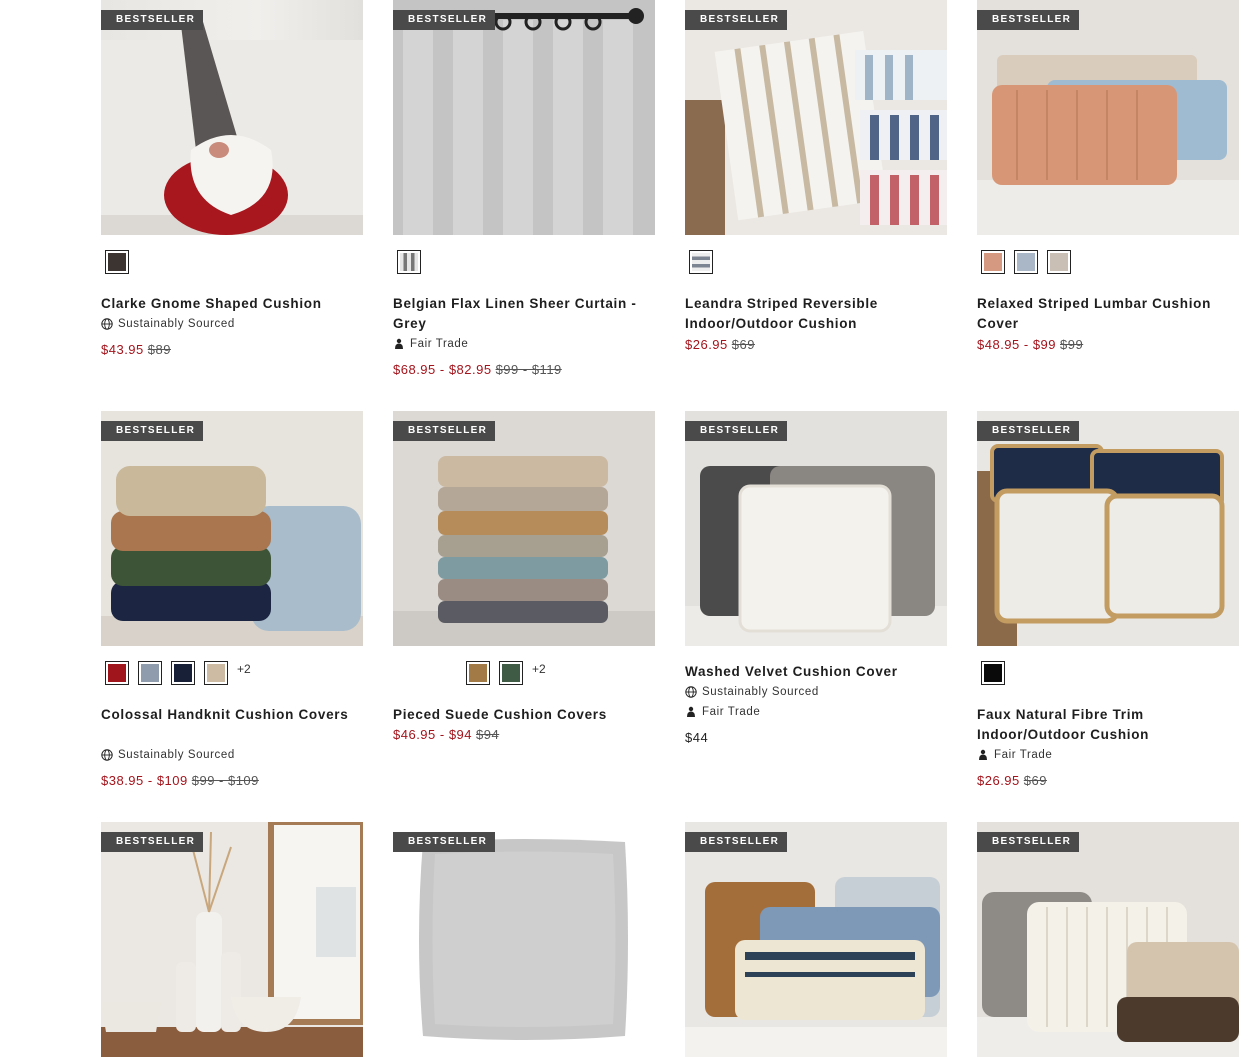  What do you see at coordinates (232, 715) in the screenshot?
I see `product-name: Colossal Handknit Cushion Covers` at bounding box center [232, 715].